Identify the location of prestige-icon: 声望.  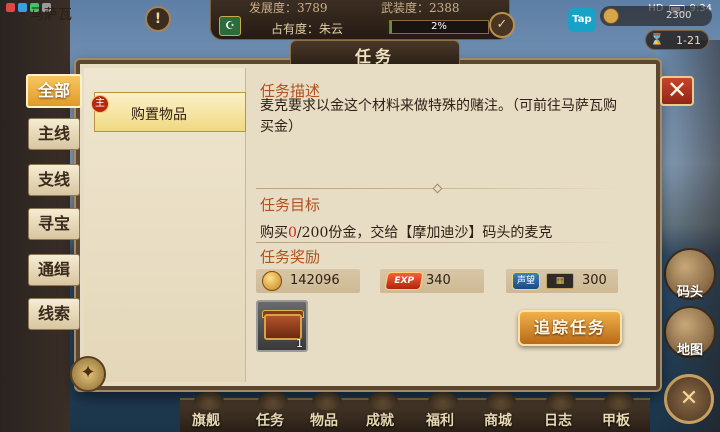
(526, 281).